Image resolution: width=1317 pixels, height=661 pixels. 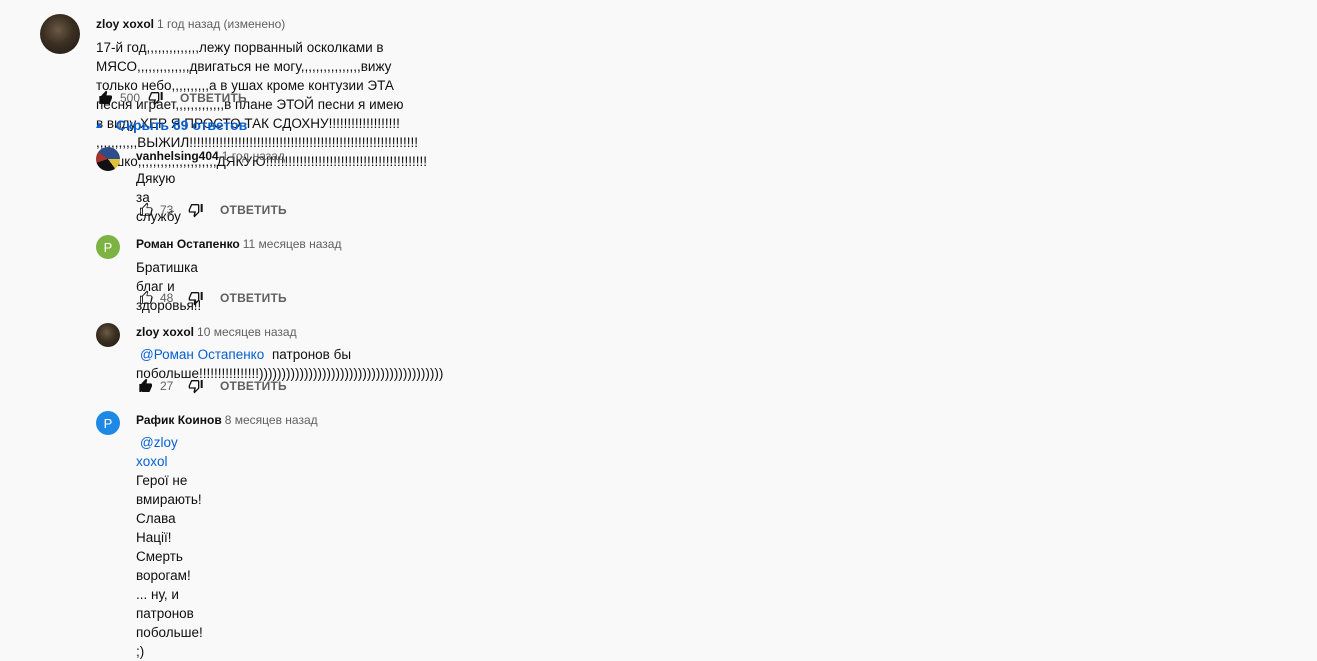 I want to click on mention-link: @zloy xoxol, so click(x=157, y=452).